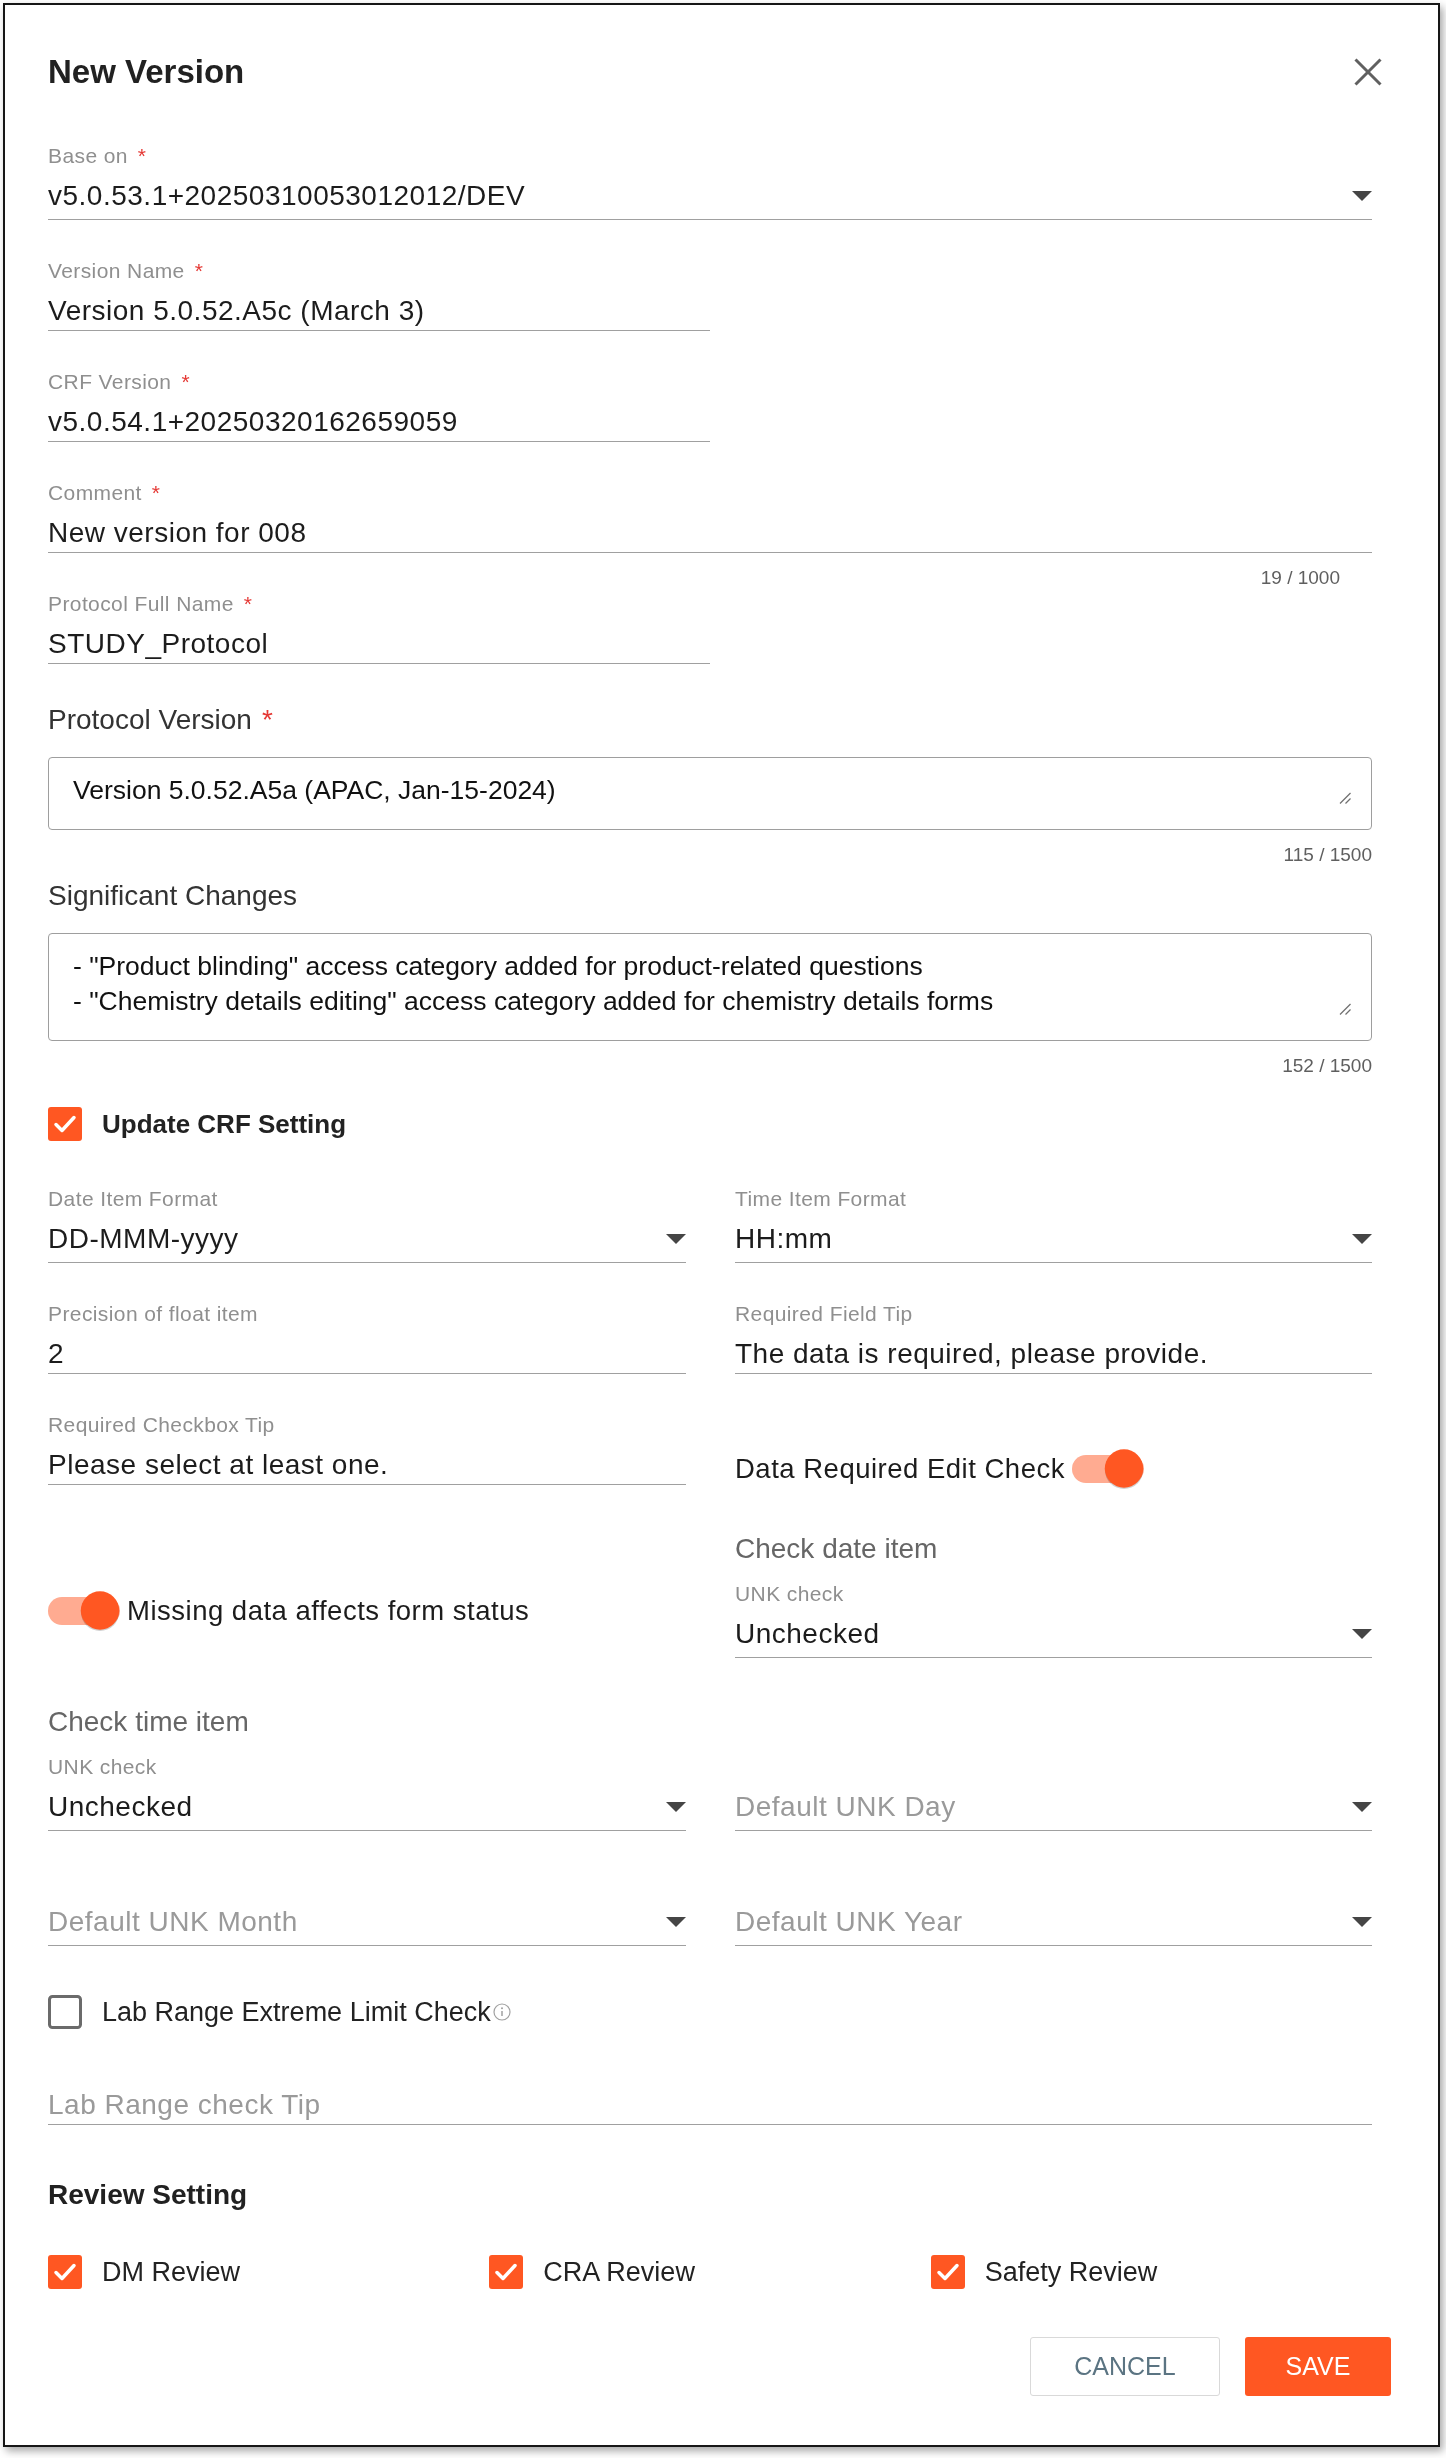 The image size is (1446, 2458). I want to click on text-field: v5.0.54.1+20250320162659059, so click(379, 423).